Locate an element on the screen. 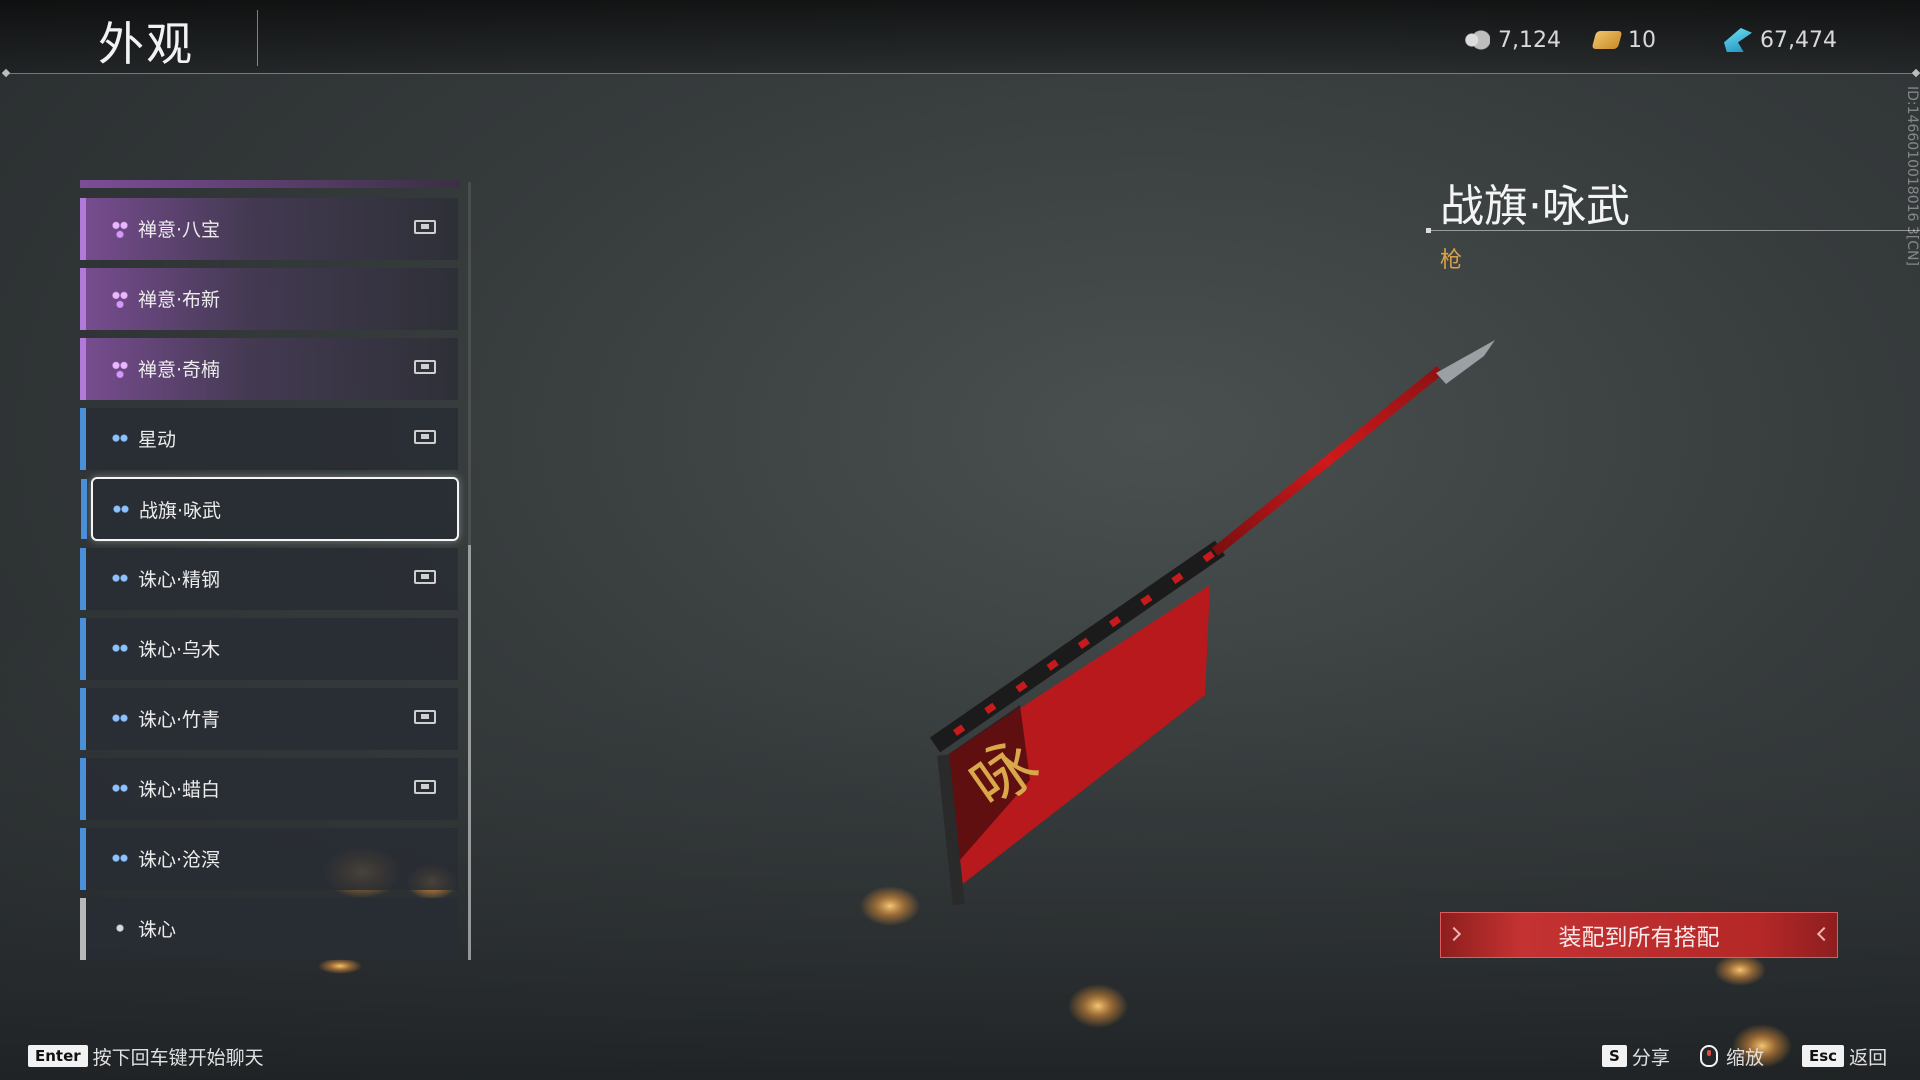  title-separator is located at coordinates (257, 38).